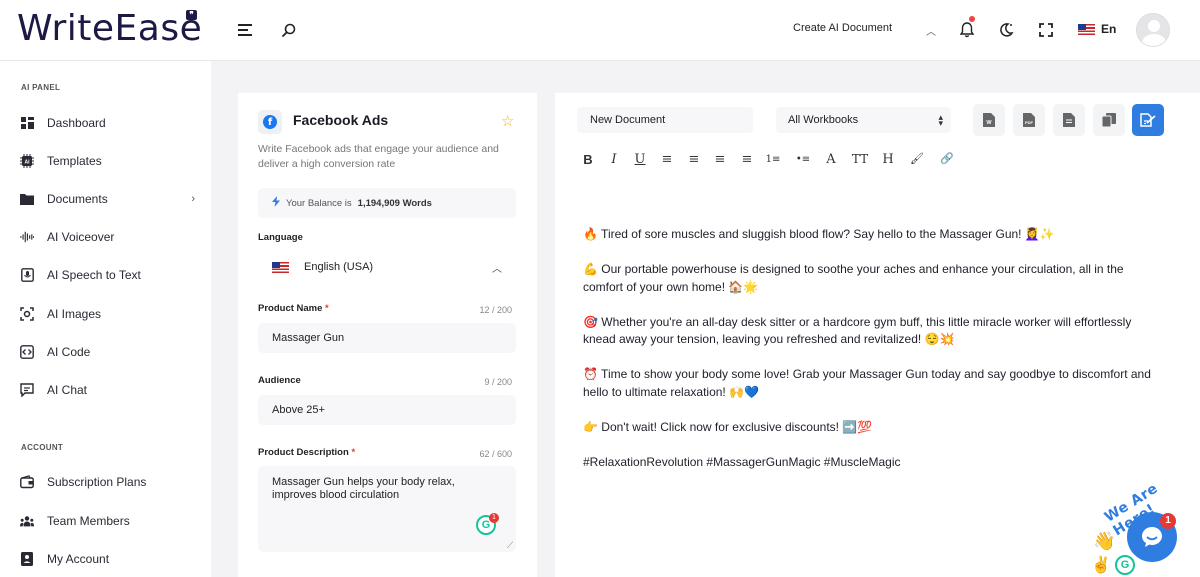 Image resolution: width=1200 pixels, height=577 pixels. Describe the element at coordinates (288, 30) in the screenshot. I see `search-icon` at that location.